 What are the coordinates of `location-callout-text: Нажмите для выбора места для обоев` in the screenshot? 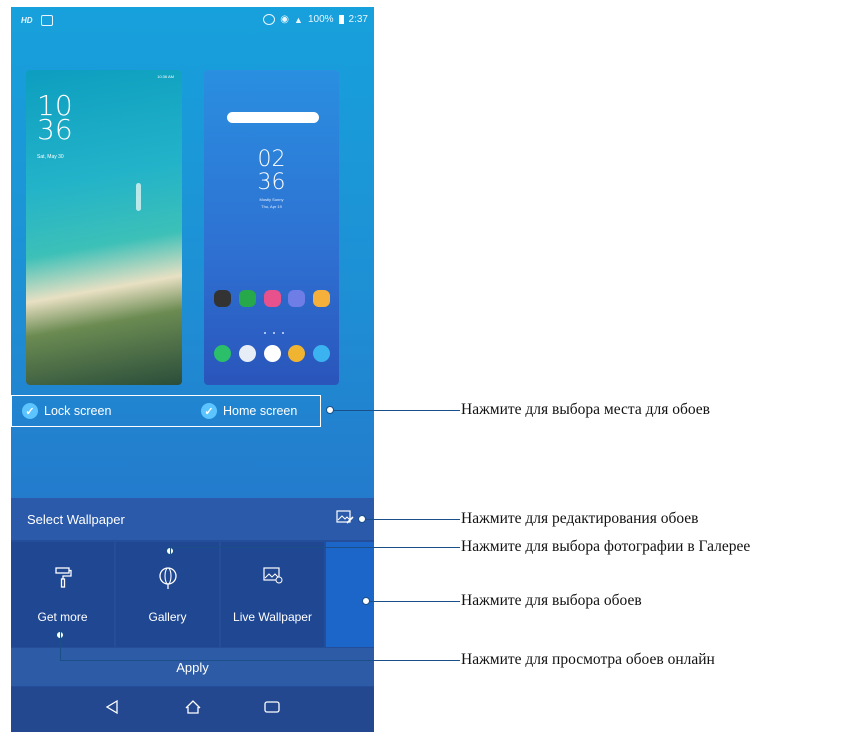 It's located at (585, 409).